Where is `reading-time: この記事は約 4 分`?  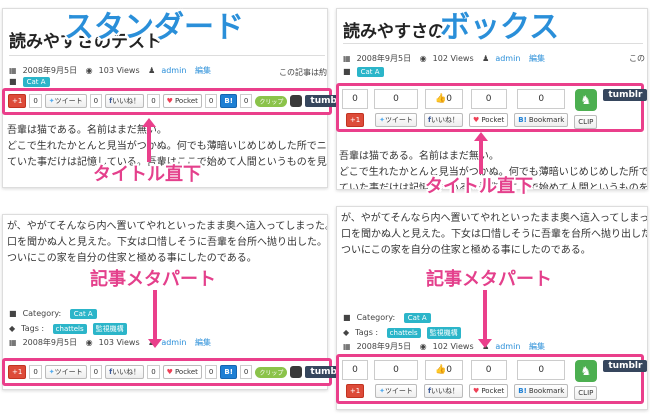 reading-time: この記事は約 4 分 is located at coordinates (303, 72).